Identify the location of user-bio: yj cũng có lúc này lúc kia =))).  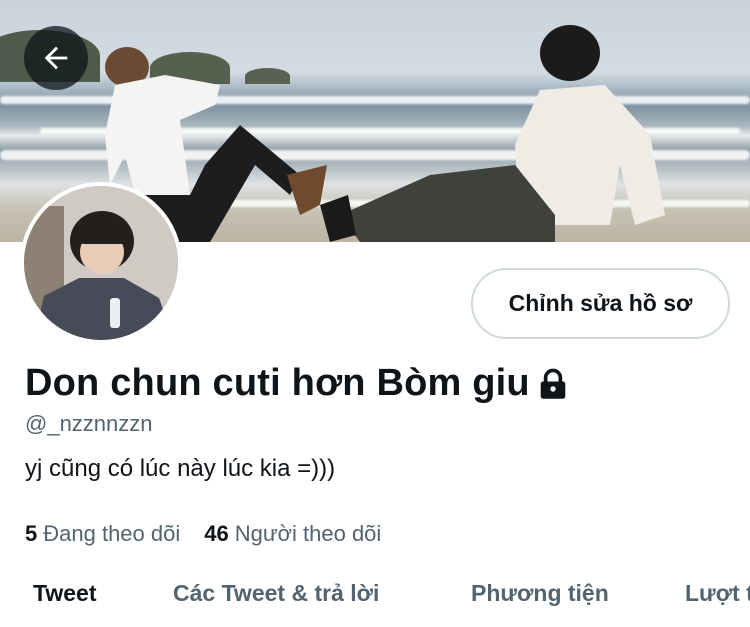
(180, 468).